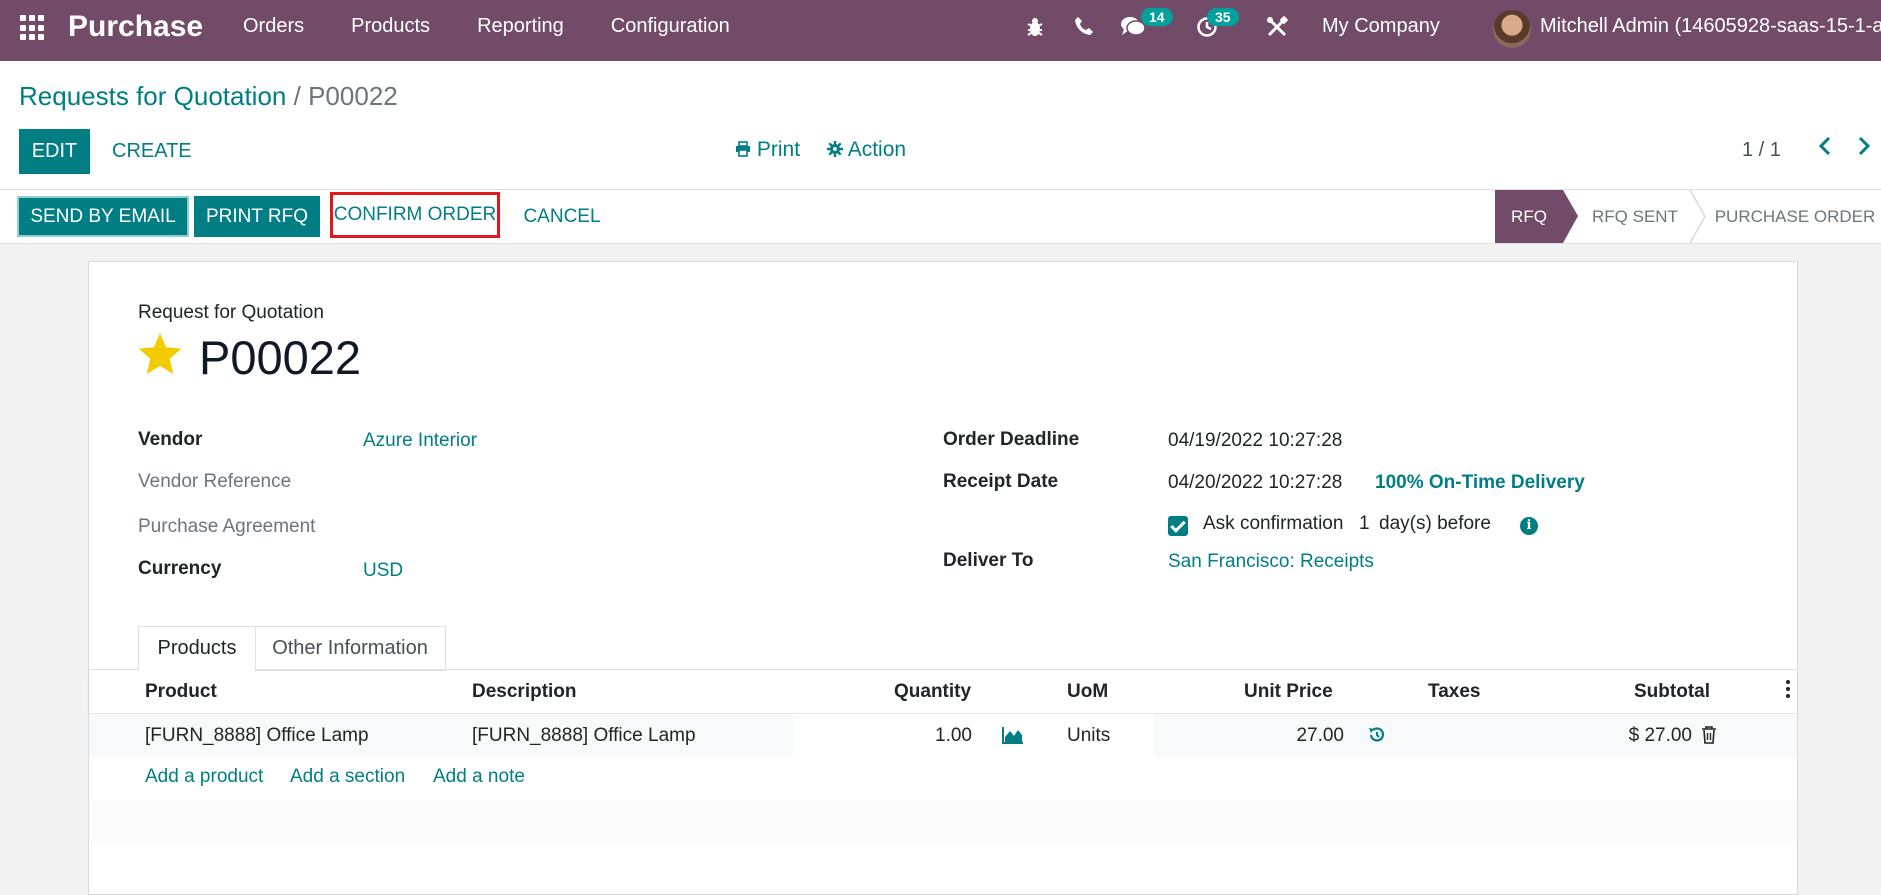 The height and width of the screenshot is (895, 1881). Describe the element at coordinates (1709, 735) in the screenshot. I see `delete-line-trash-icon` at that location.